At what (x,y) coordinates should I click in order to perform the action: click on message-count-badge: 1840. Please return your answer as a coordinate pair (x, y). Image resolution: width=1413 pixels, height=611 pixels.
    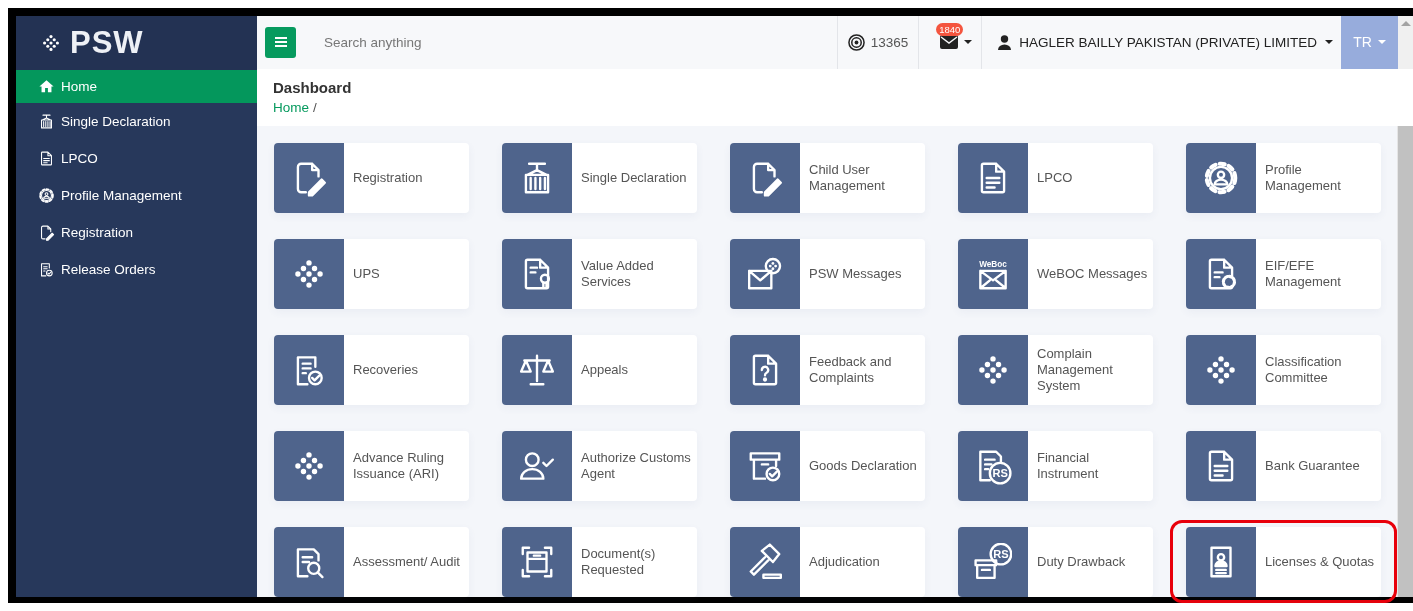
    Looking at the image, I should click on (950, 30).